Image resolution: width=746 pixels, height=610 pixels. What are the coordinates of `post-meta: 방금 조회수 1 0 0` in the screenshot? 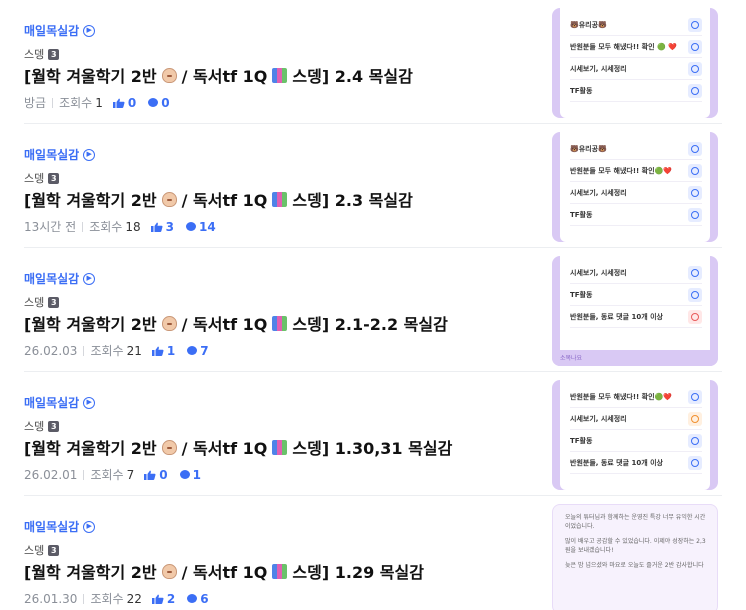 It's located at (97, 102).